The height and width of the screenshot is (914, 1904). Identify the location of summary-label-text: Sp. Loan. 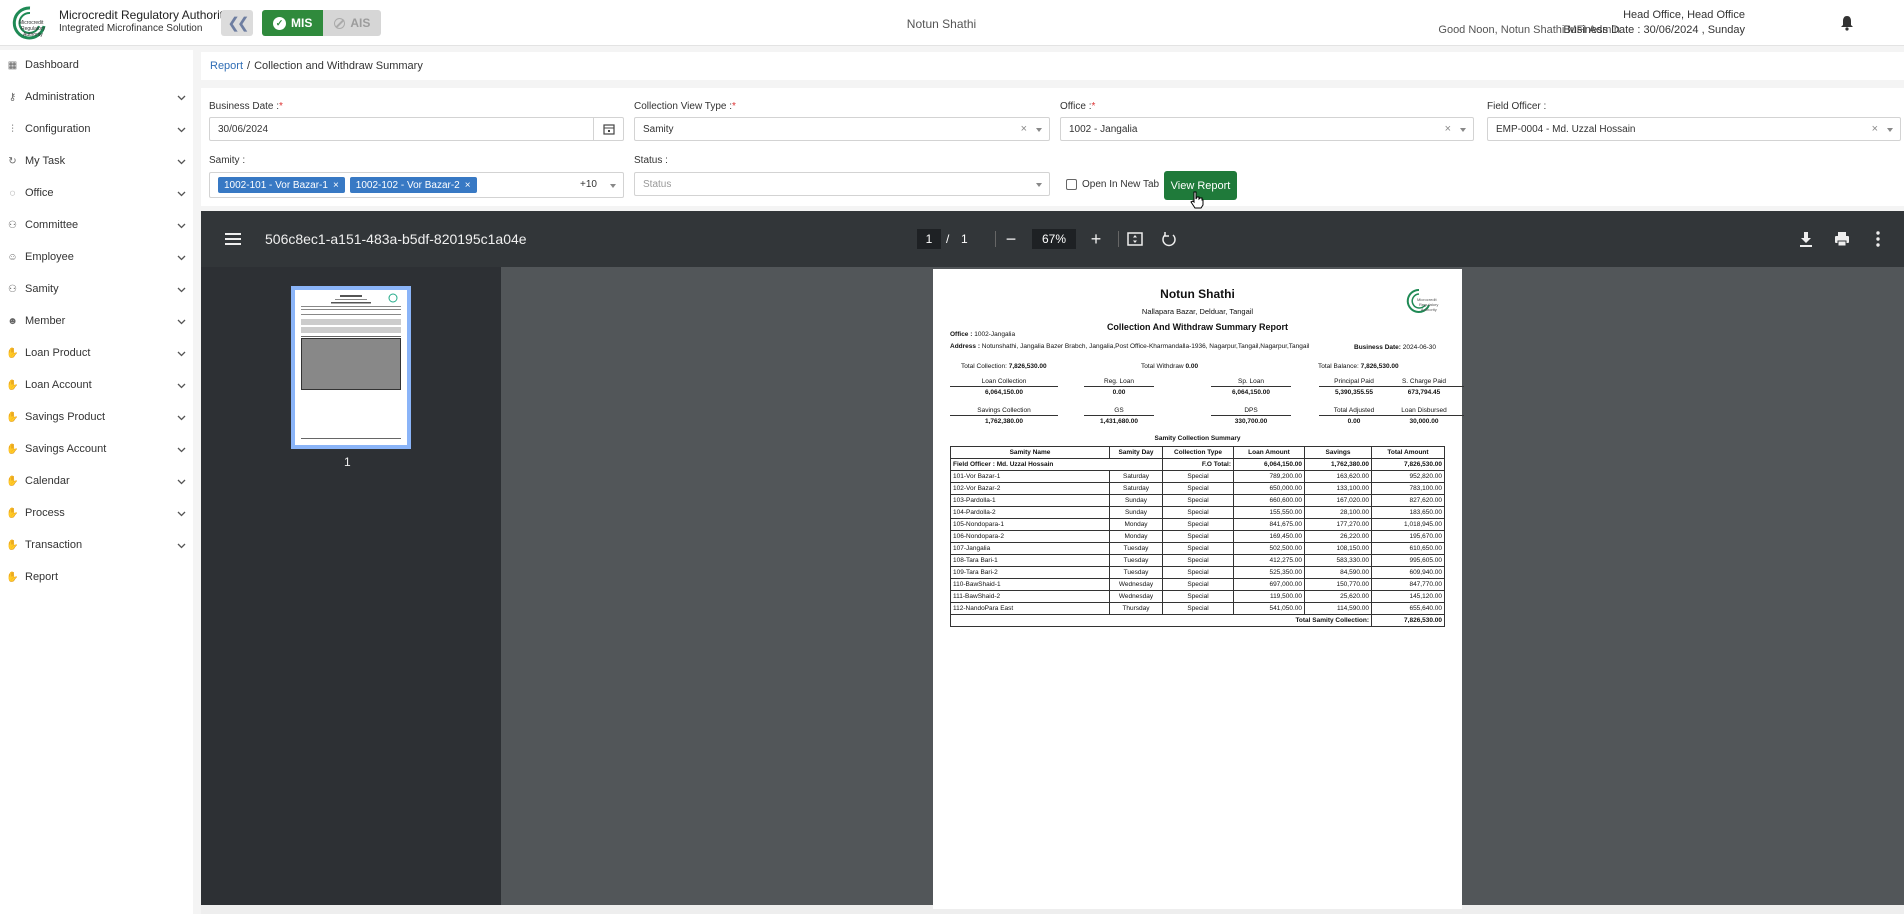
(1251, 382).